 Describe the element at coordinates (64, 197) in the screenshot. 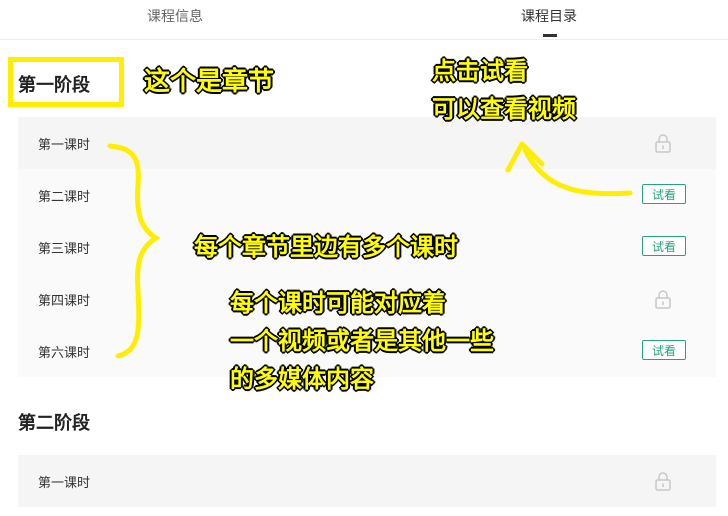

I see `lesson-title: 第二课时` at that location.